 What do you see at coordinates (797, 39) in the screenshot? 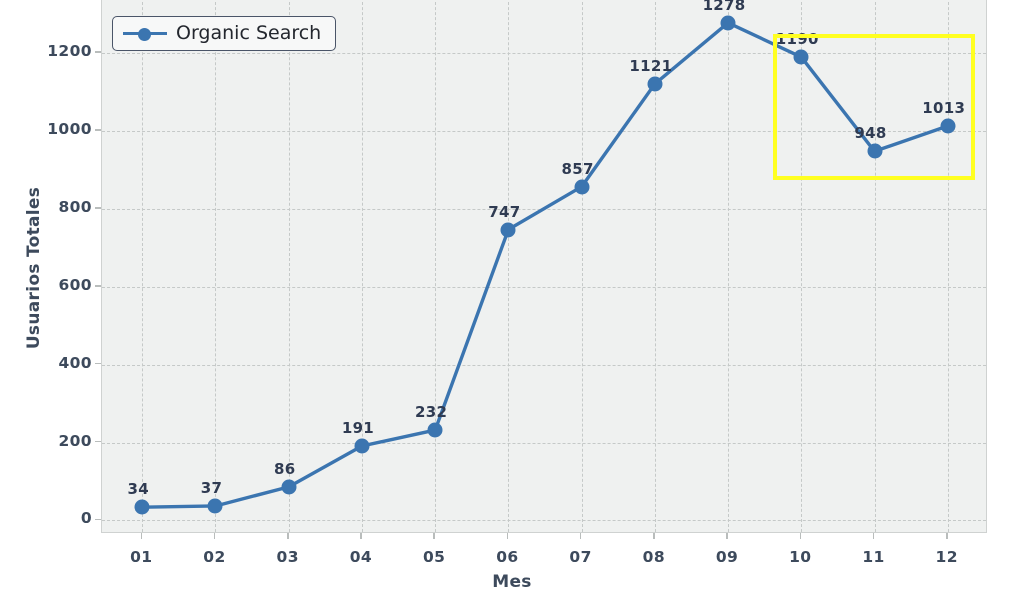
I see `data-point-label: 1190` at bounding box center [797, 39].